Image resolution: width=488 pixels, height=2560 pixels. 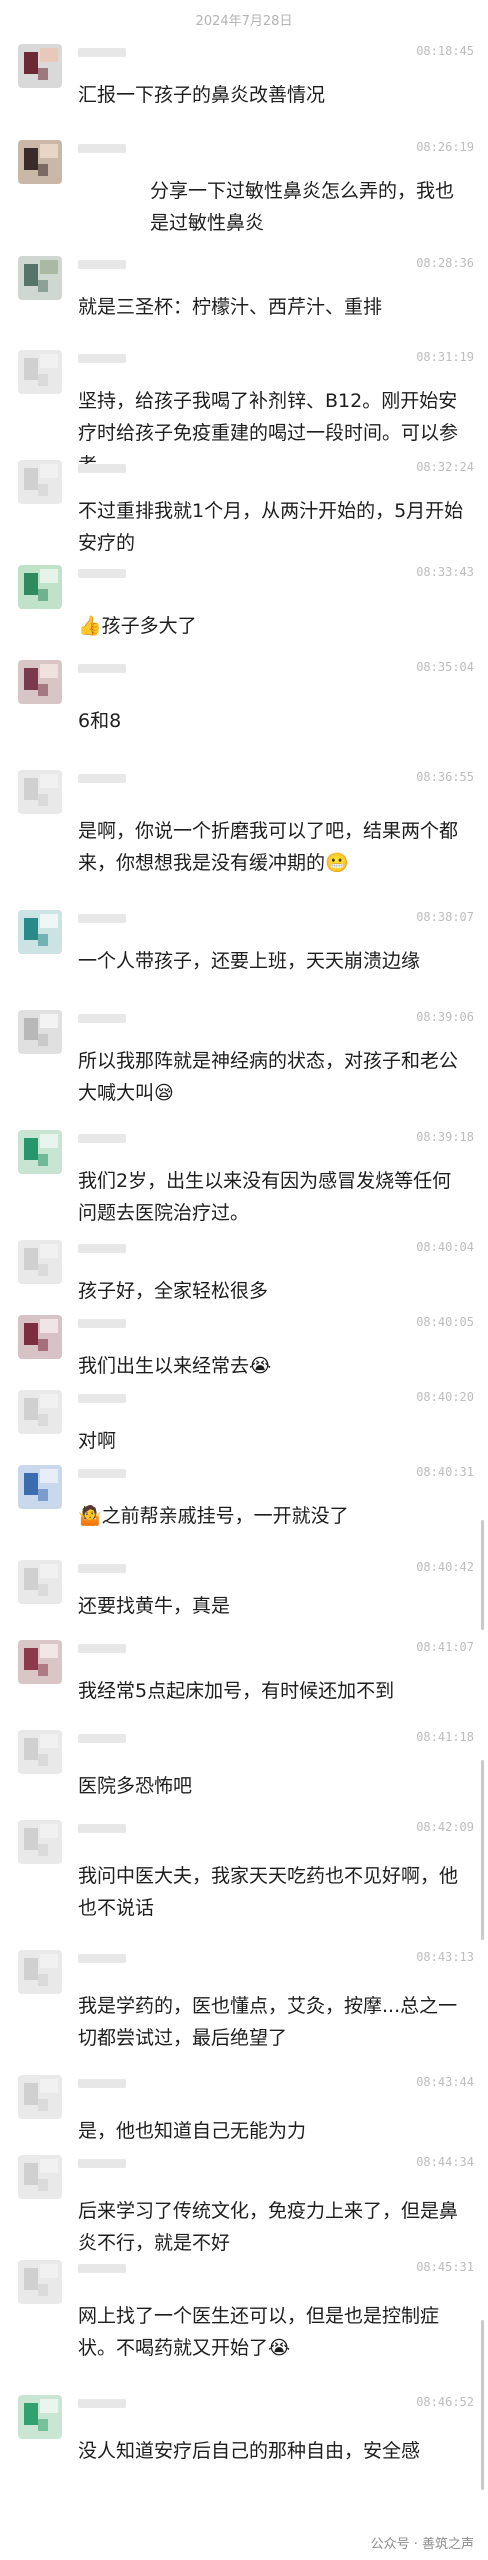 What do you see at coordinates (445, 2162) in the screenshot?
I see `message-timestamp: 08:44:34` at bounding box center [445, 2162].